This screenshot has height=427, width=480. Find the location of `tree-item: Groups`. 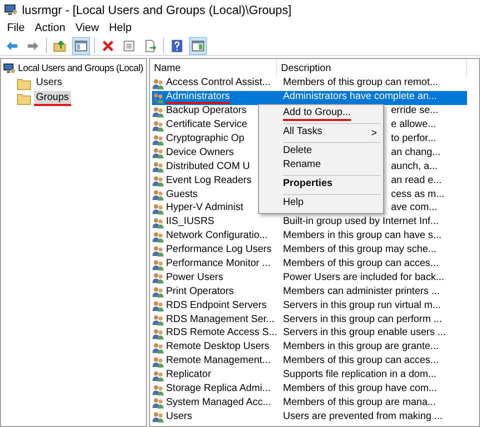

tree-item: Groups is located at coordinates (52, 98).